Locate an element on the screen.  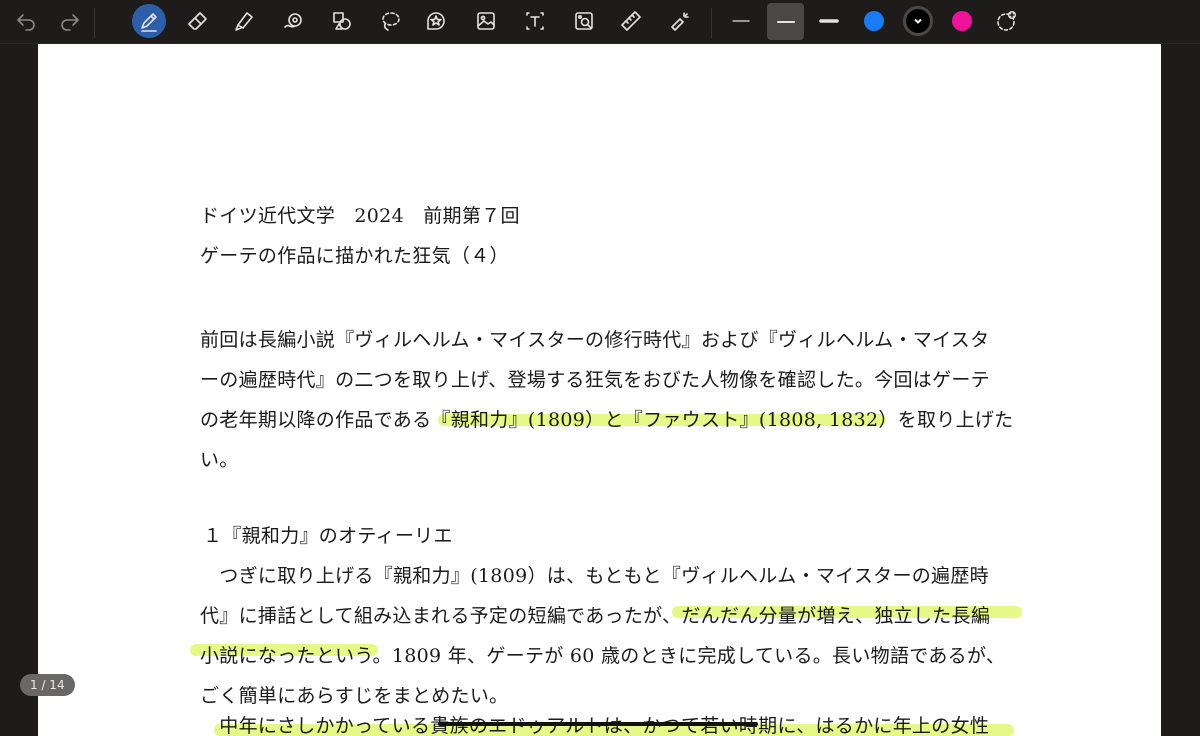
undo-icon is located at coordinates (26, 22).